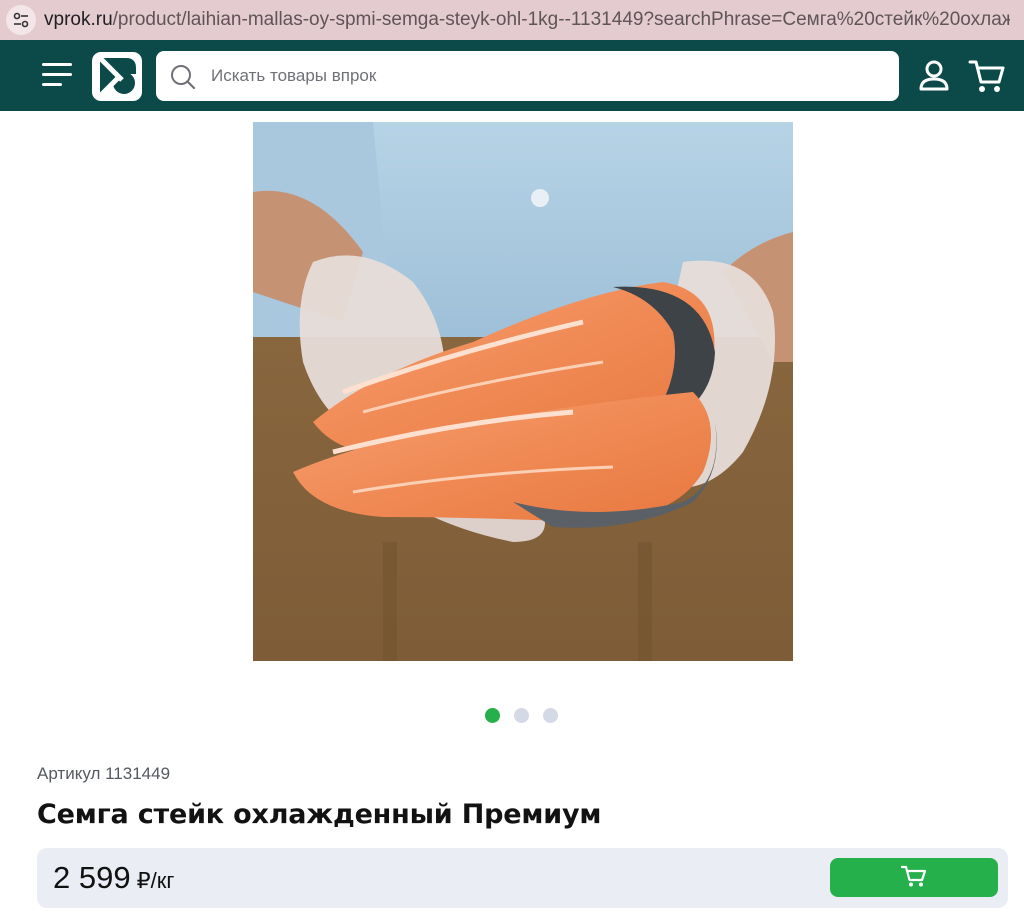 Image resolution: width=1024 pixels, height=916 pixels. I want to click on site-header, so click(512, 75).